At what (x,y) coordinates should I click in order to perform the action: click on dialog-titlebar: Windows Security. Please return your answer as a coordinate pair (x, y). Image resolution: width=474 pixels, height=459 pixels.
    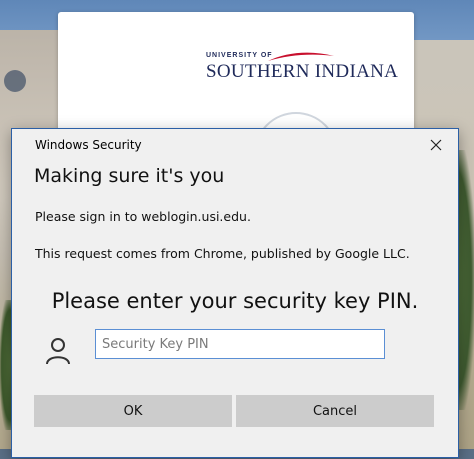
    Looking at the image, I should click on (235, 145).